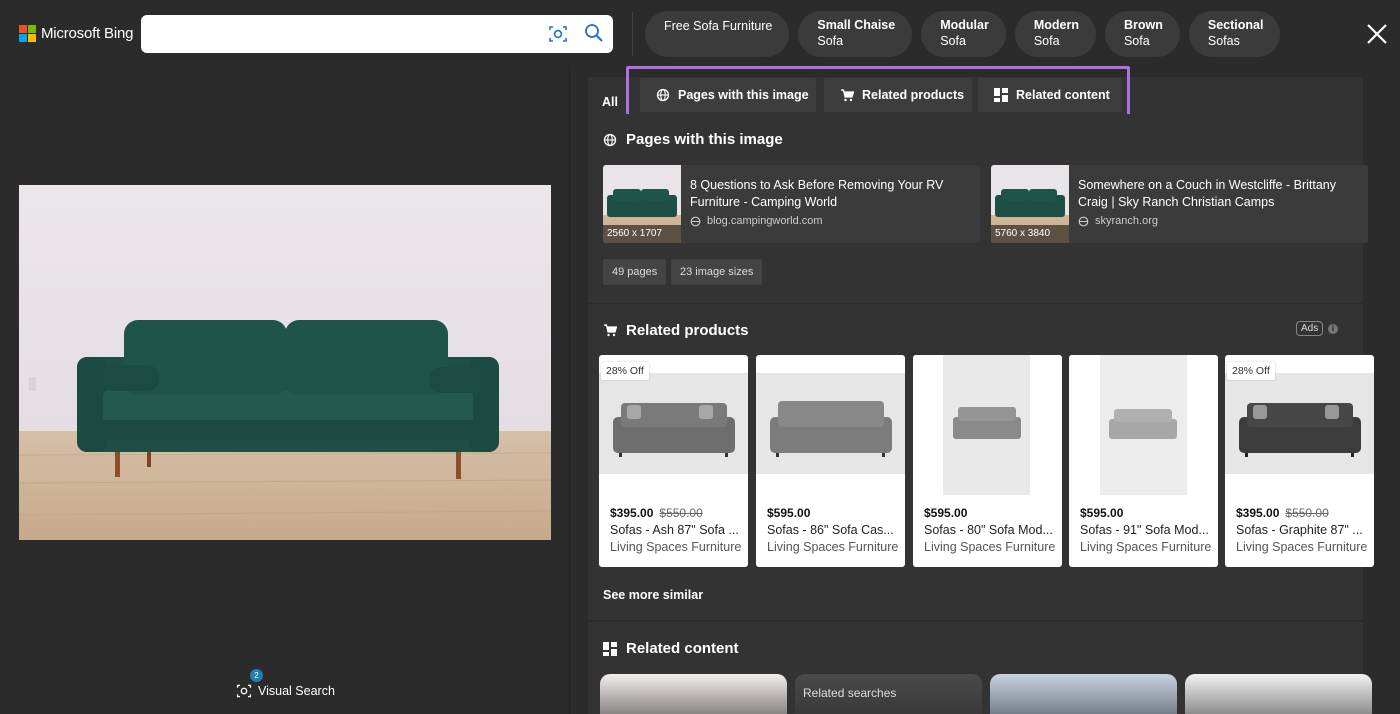  I want to click on see-more-similar-link: See more similar, so click(653, 595).